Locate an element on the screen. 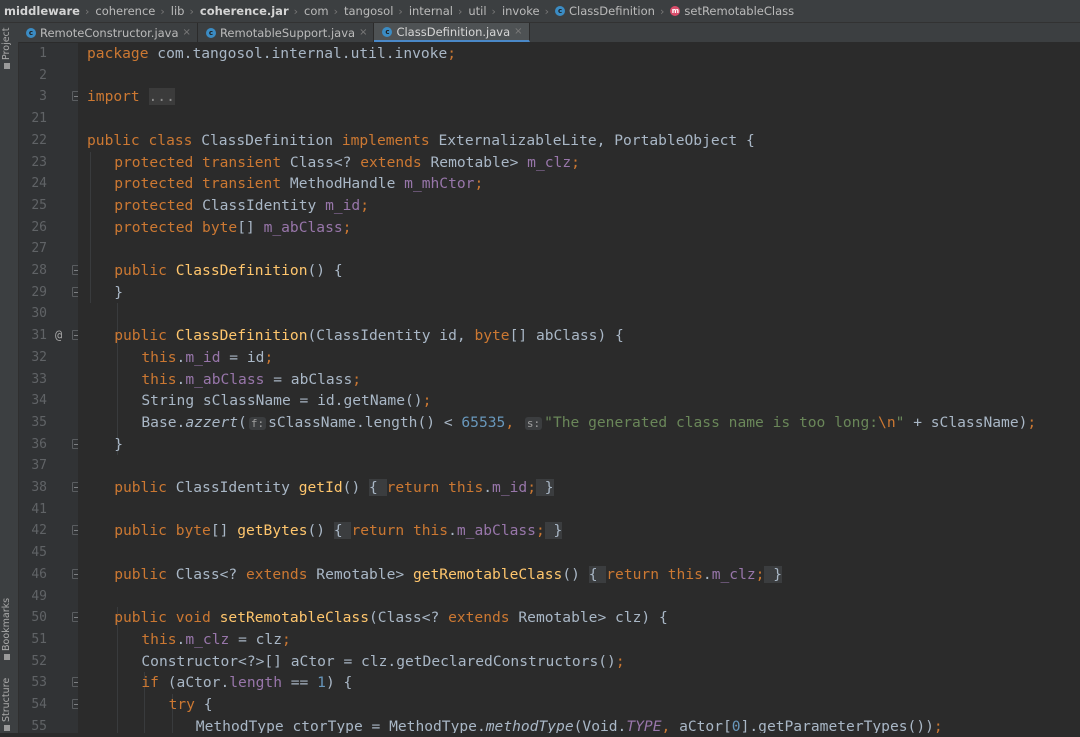  gutter-line: 36 is located at coordinates (50, 445).